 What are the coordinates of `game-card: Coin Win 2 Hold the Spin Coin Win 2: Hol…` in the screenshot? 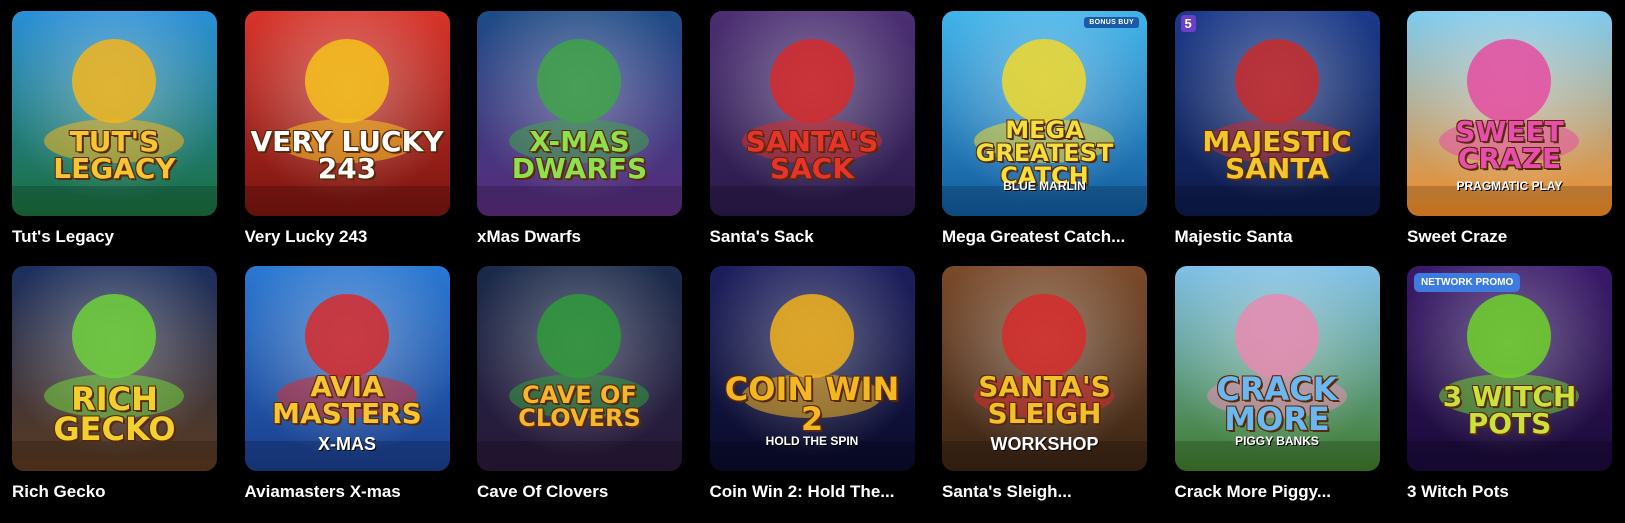 It's located at (812, 385).